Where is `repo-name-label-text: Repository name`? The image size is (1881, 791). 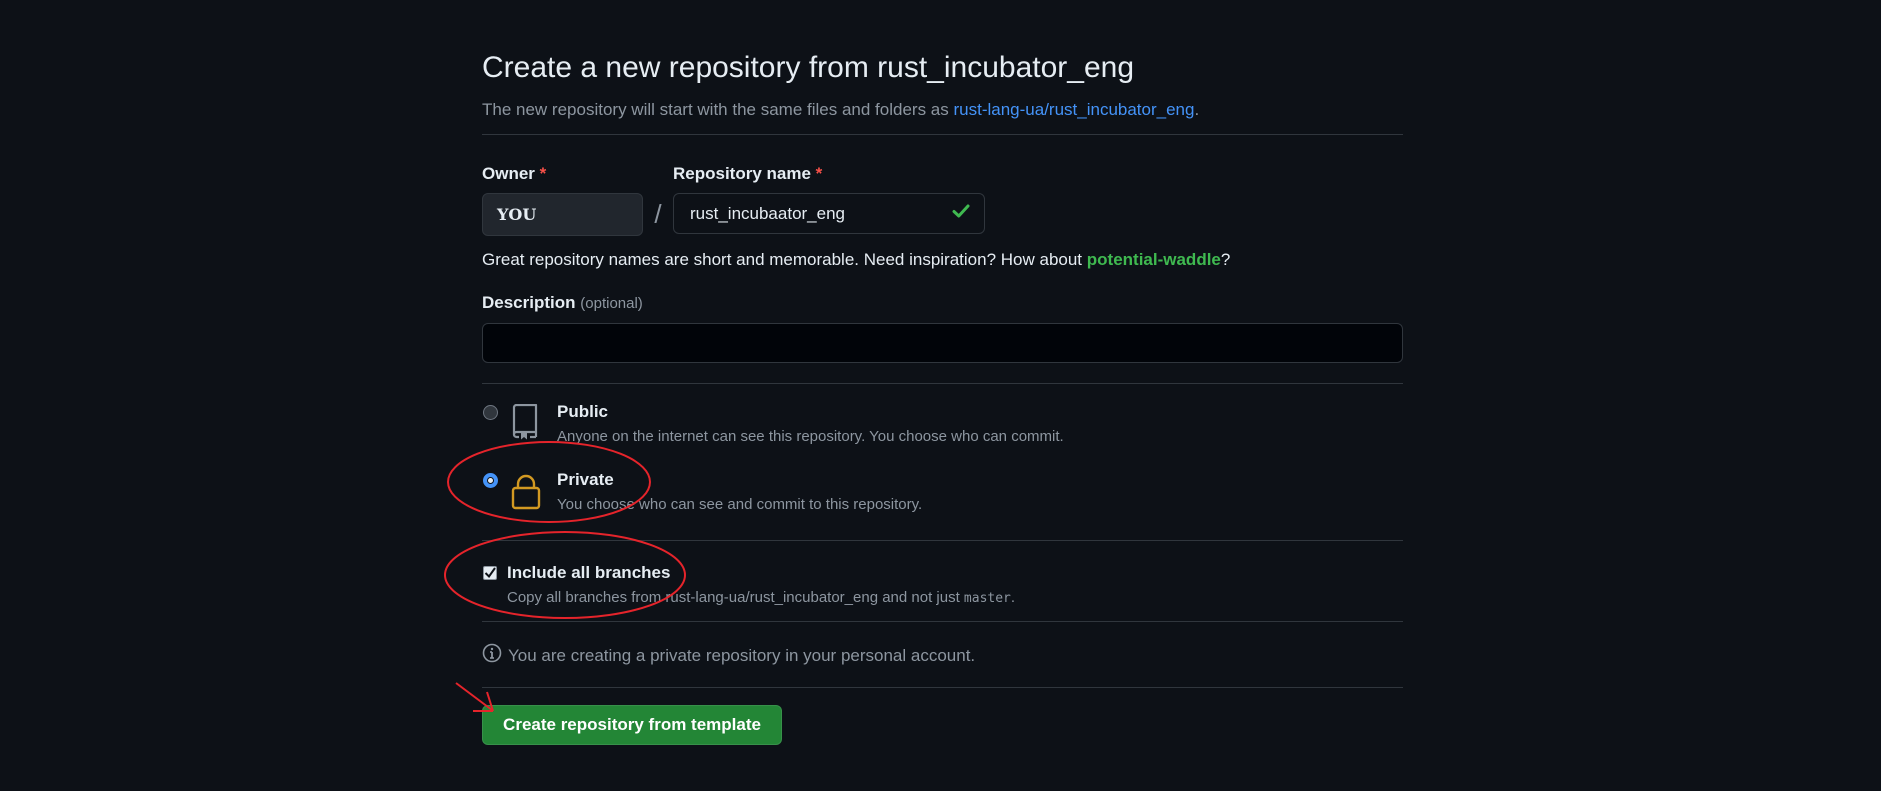 repo-name-label-text: Repository name is located at coordinates (742, 173).